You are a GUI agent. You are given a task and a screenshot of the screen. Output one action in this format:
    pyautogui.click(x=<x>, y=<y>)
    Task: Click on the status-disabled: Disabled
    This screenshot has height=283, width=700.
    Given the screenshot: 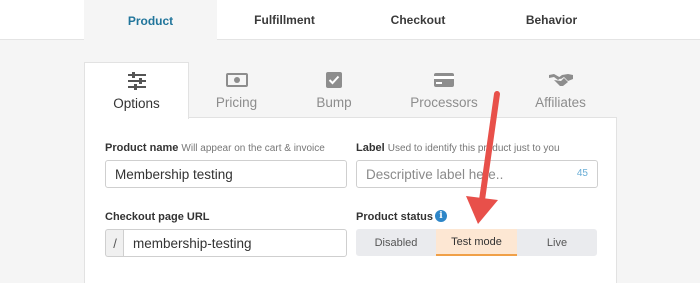 What is the action you would take?
    pyautogui.click(x=396, y=242)
    